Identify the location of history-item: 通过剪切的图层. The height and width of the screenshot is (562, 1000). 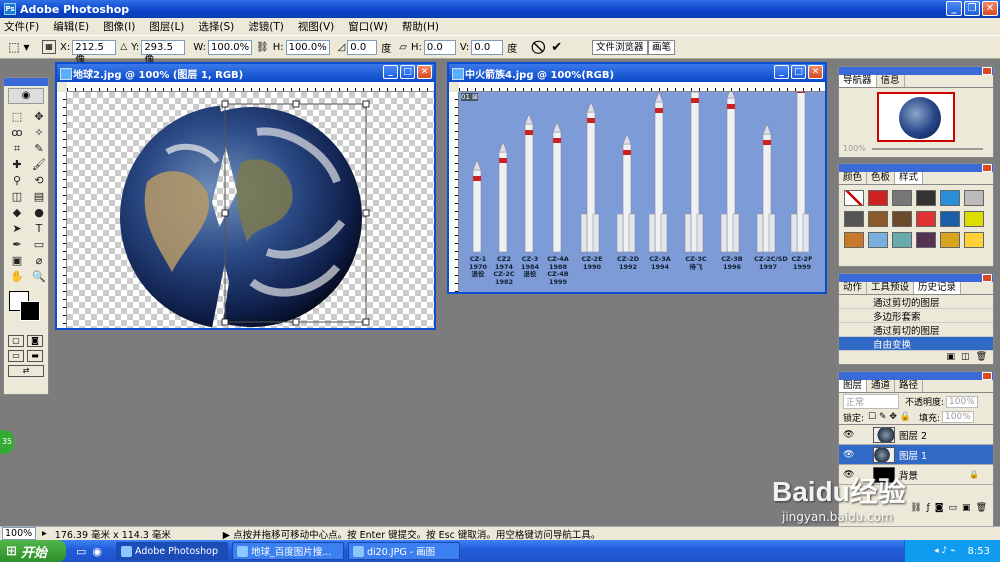
(916, 330).